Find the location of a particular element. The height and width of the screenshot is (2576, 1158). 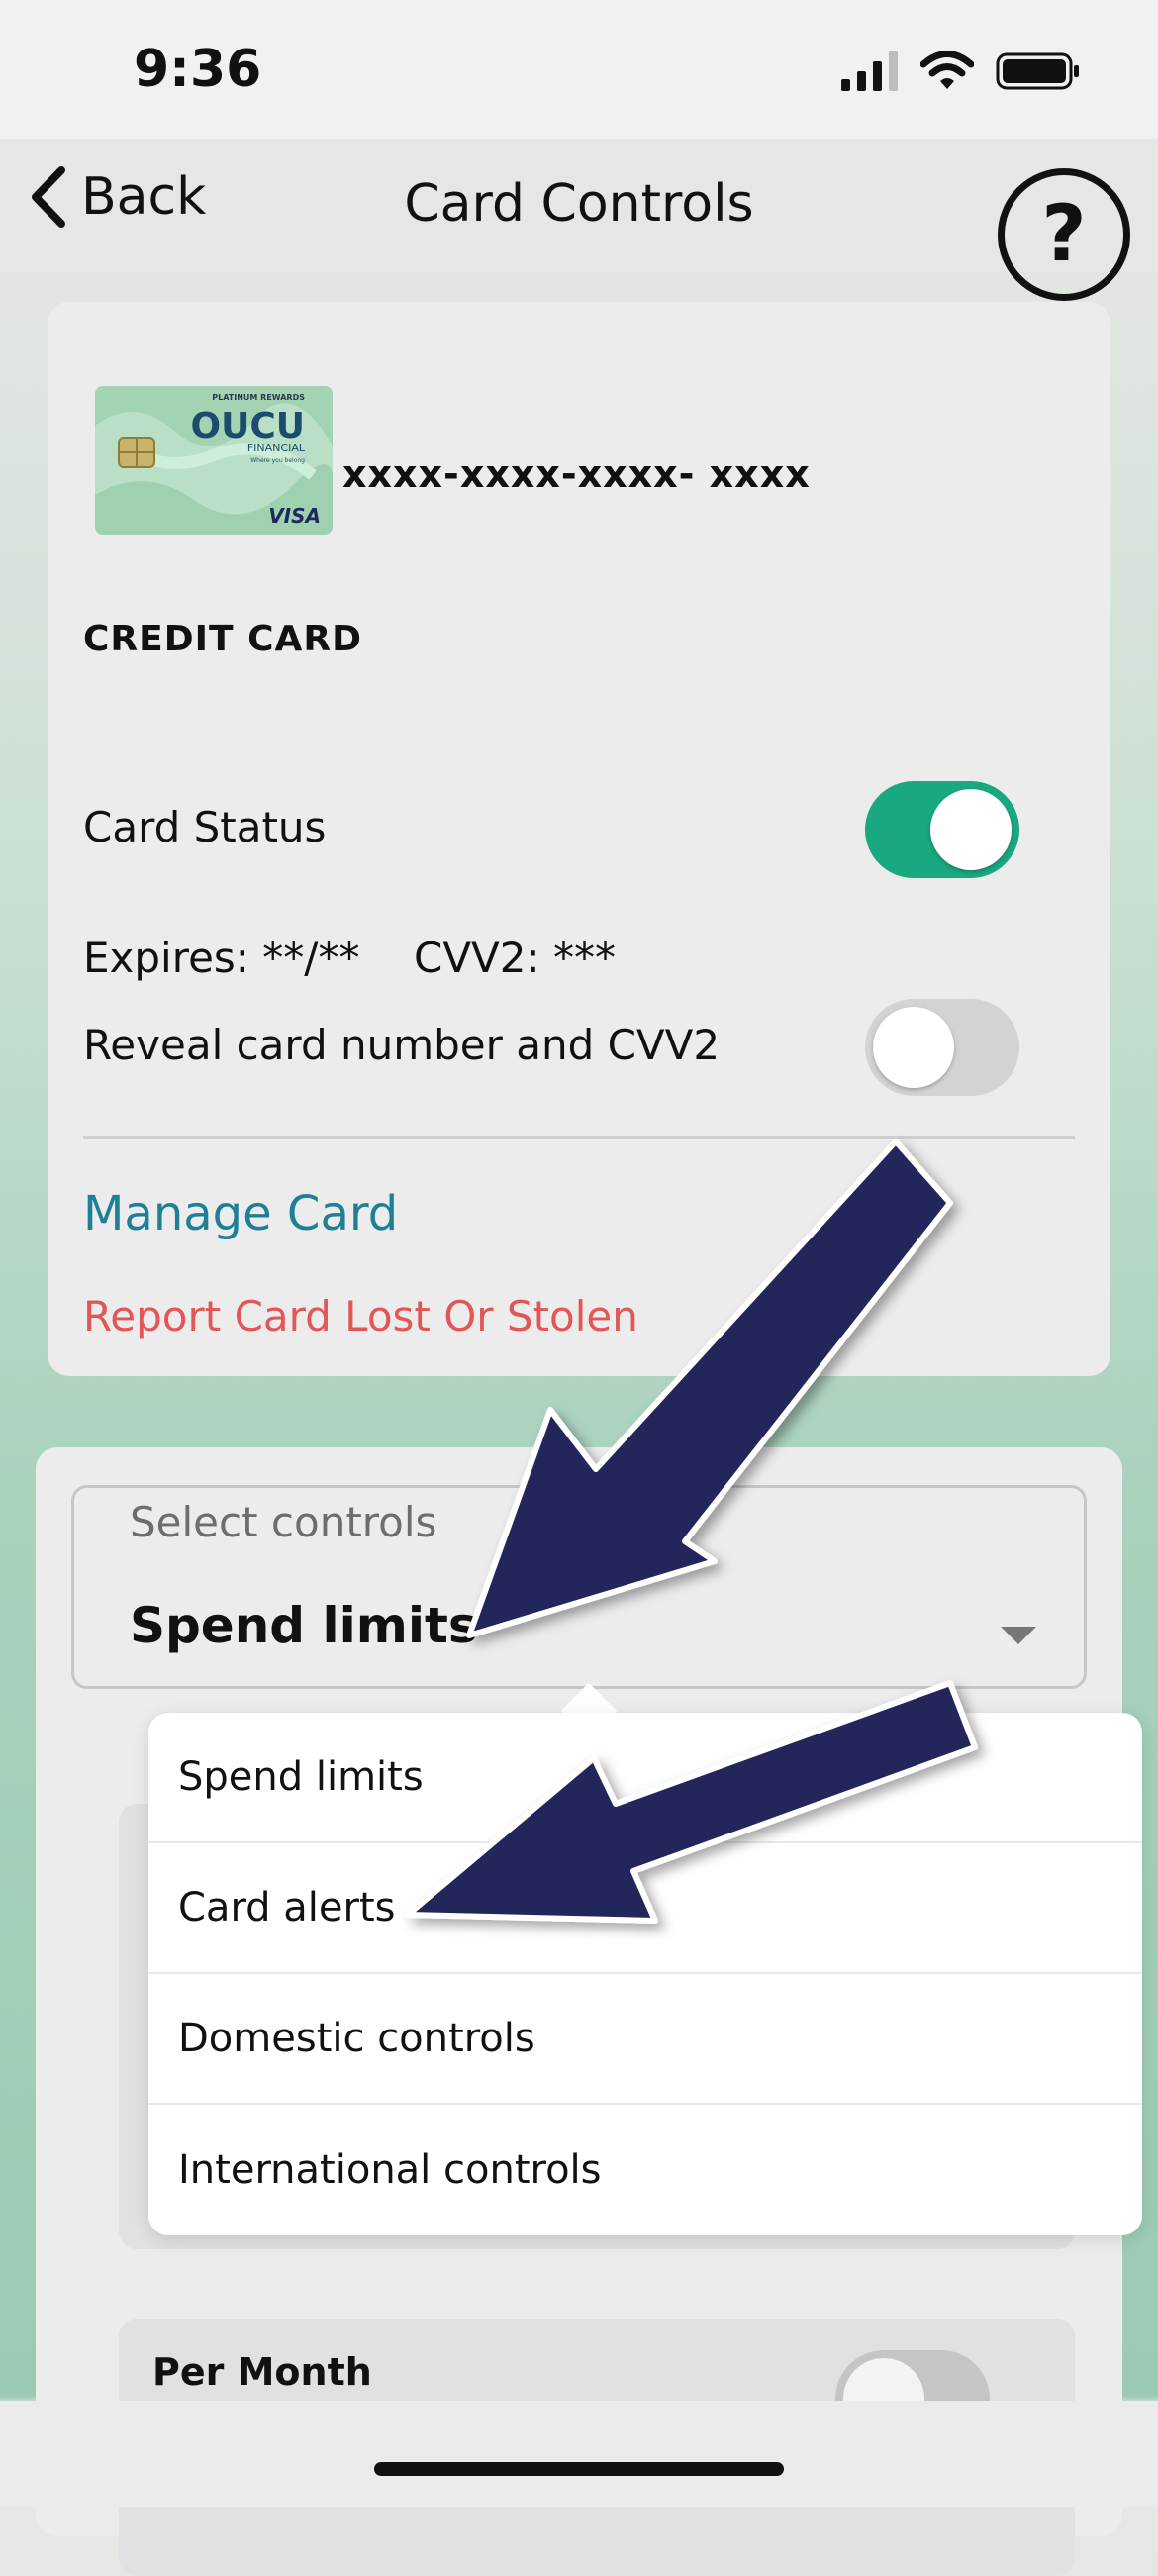

select-label: Select controls is located at coordinates (283, 1522).